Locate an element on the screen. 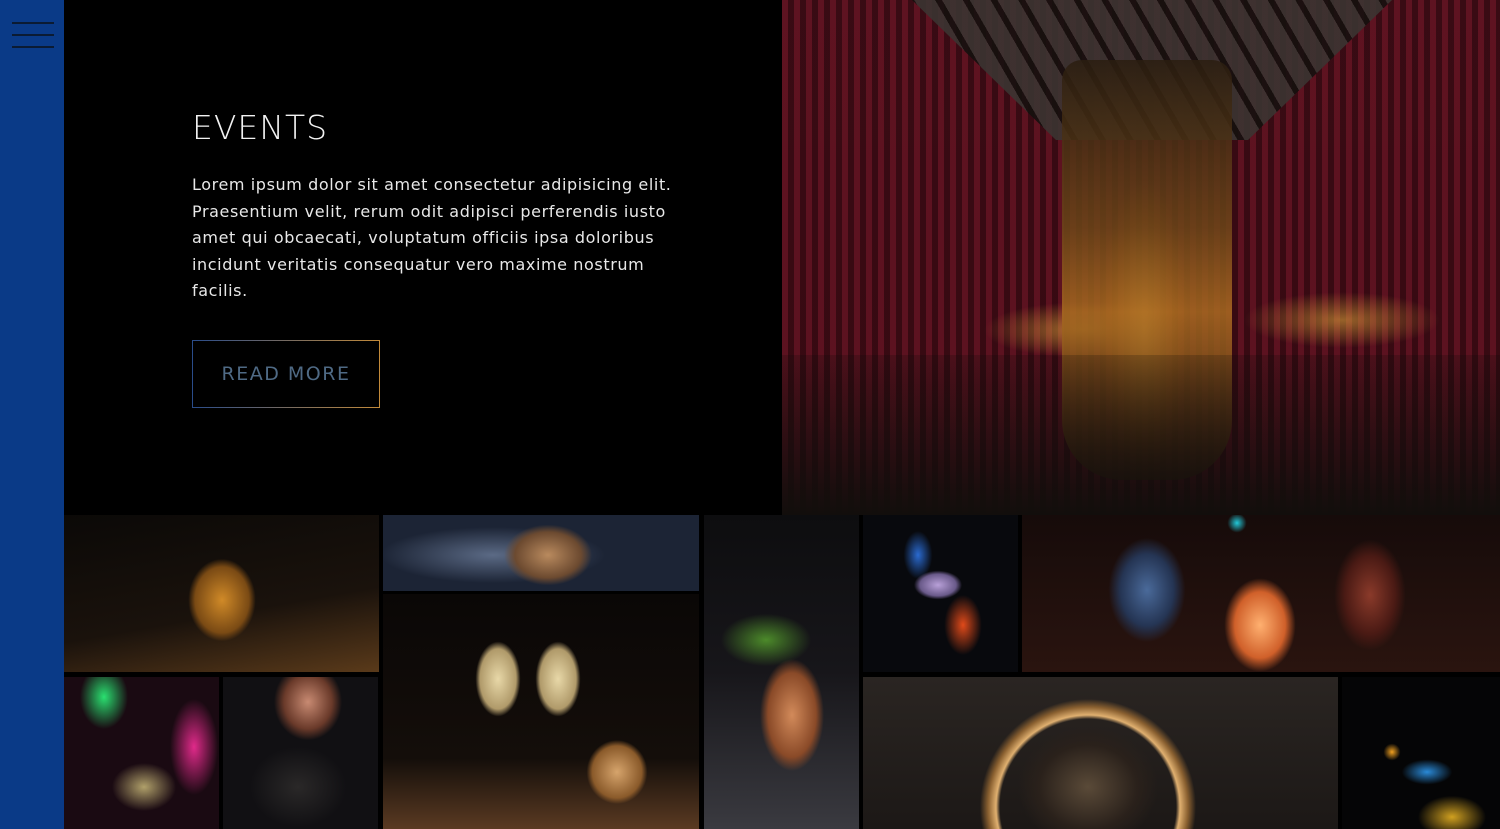 The width and height of the screenshot is (1500, 829). gallery-photo-smoked-old-fashioned is located at coordinates (541, 553).